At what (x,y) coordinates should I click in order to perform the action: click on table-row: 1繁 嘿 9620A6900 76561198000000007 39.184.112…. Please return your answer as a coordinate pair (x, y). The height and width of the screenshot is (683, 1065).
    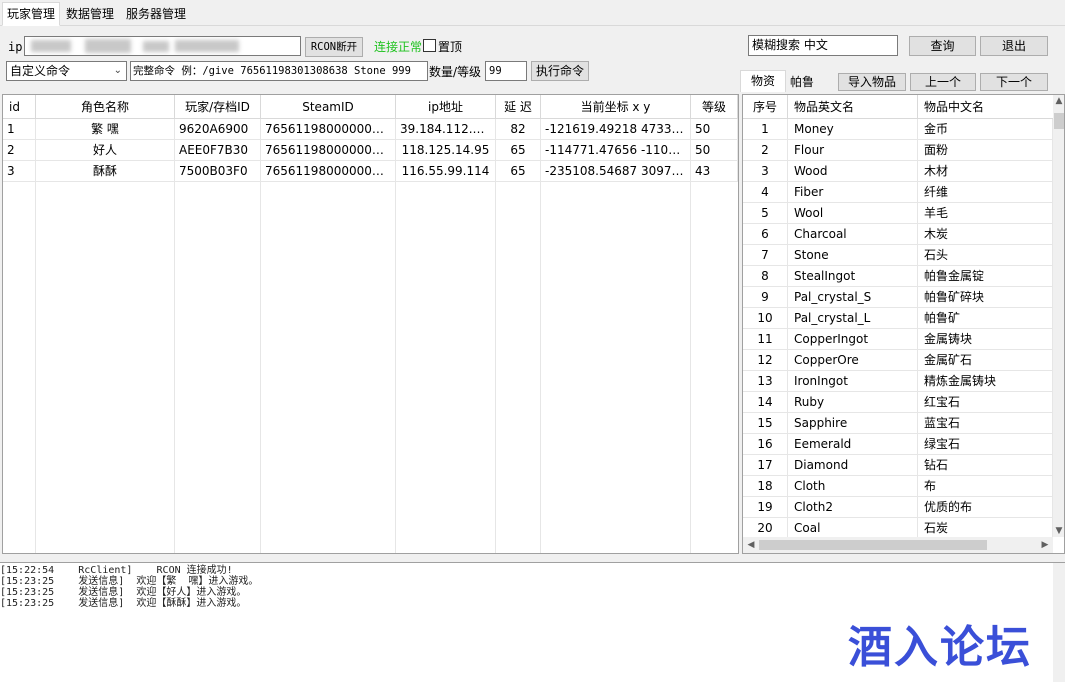
    Looking at the image, I should click on (370, 129).